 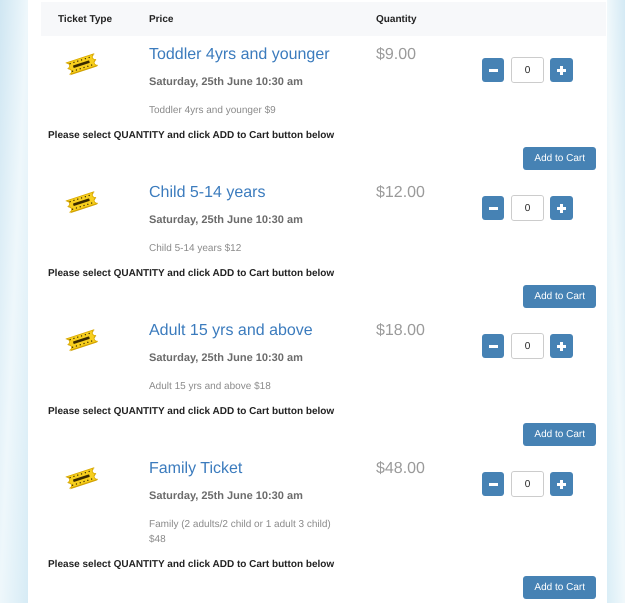 I want to click on ticket-description: Family (2 adults/2 child or 1 adult 3 child) $48, so click(x=240, y=532).